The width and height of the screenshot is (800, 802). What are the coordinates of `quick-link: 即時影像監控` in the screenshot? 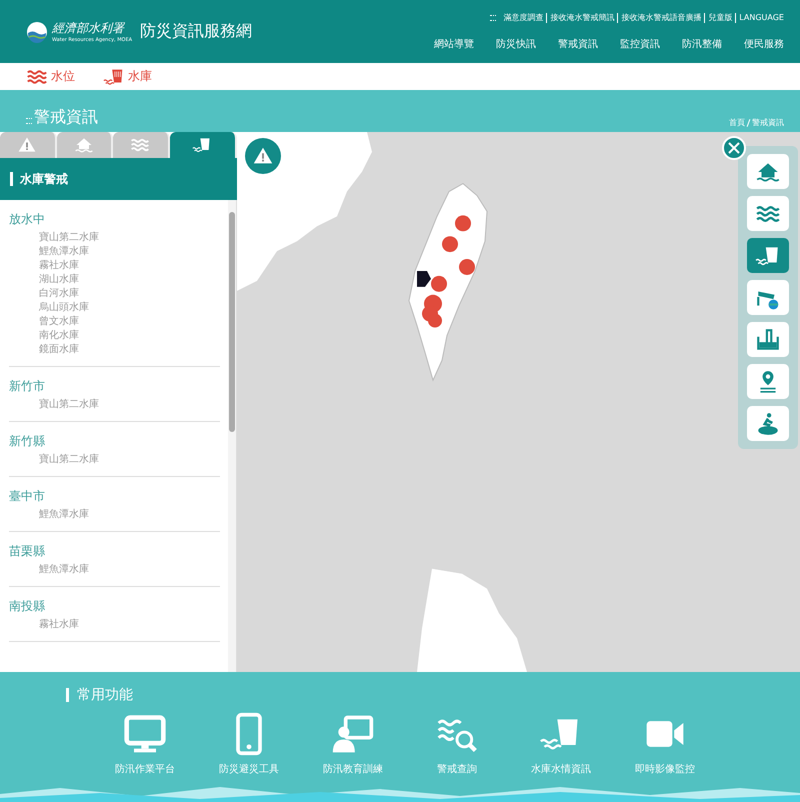 It's located at (665, 744).